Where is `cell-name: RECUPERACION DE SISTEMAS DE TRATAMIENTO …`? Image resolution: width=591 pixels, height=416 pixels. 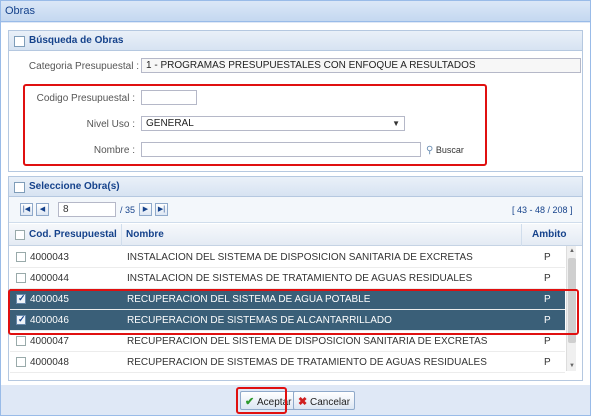
cell-name: RECUPERACION DE SISTEMAS DE TRATAMIENTO … is located at coordinates (307, 362).